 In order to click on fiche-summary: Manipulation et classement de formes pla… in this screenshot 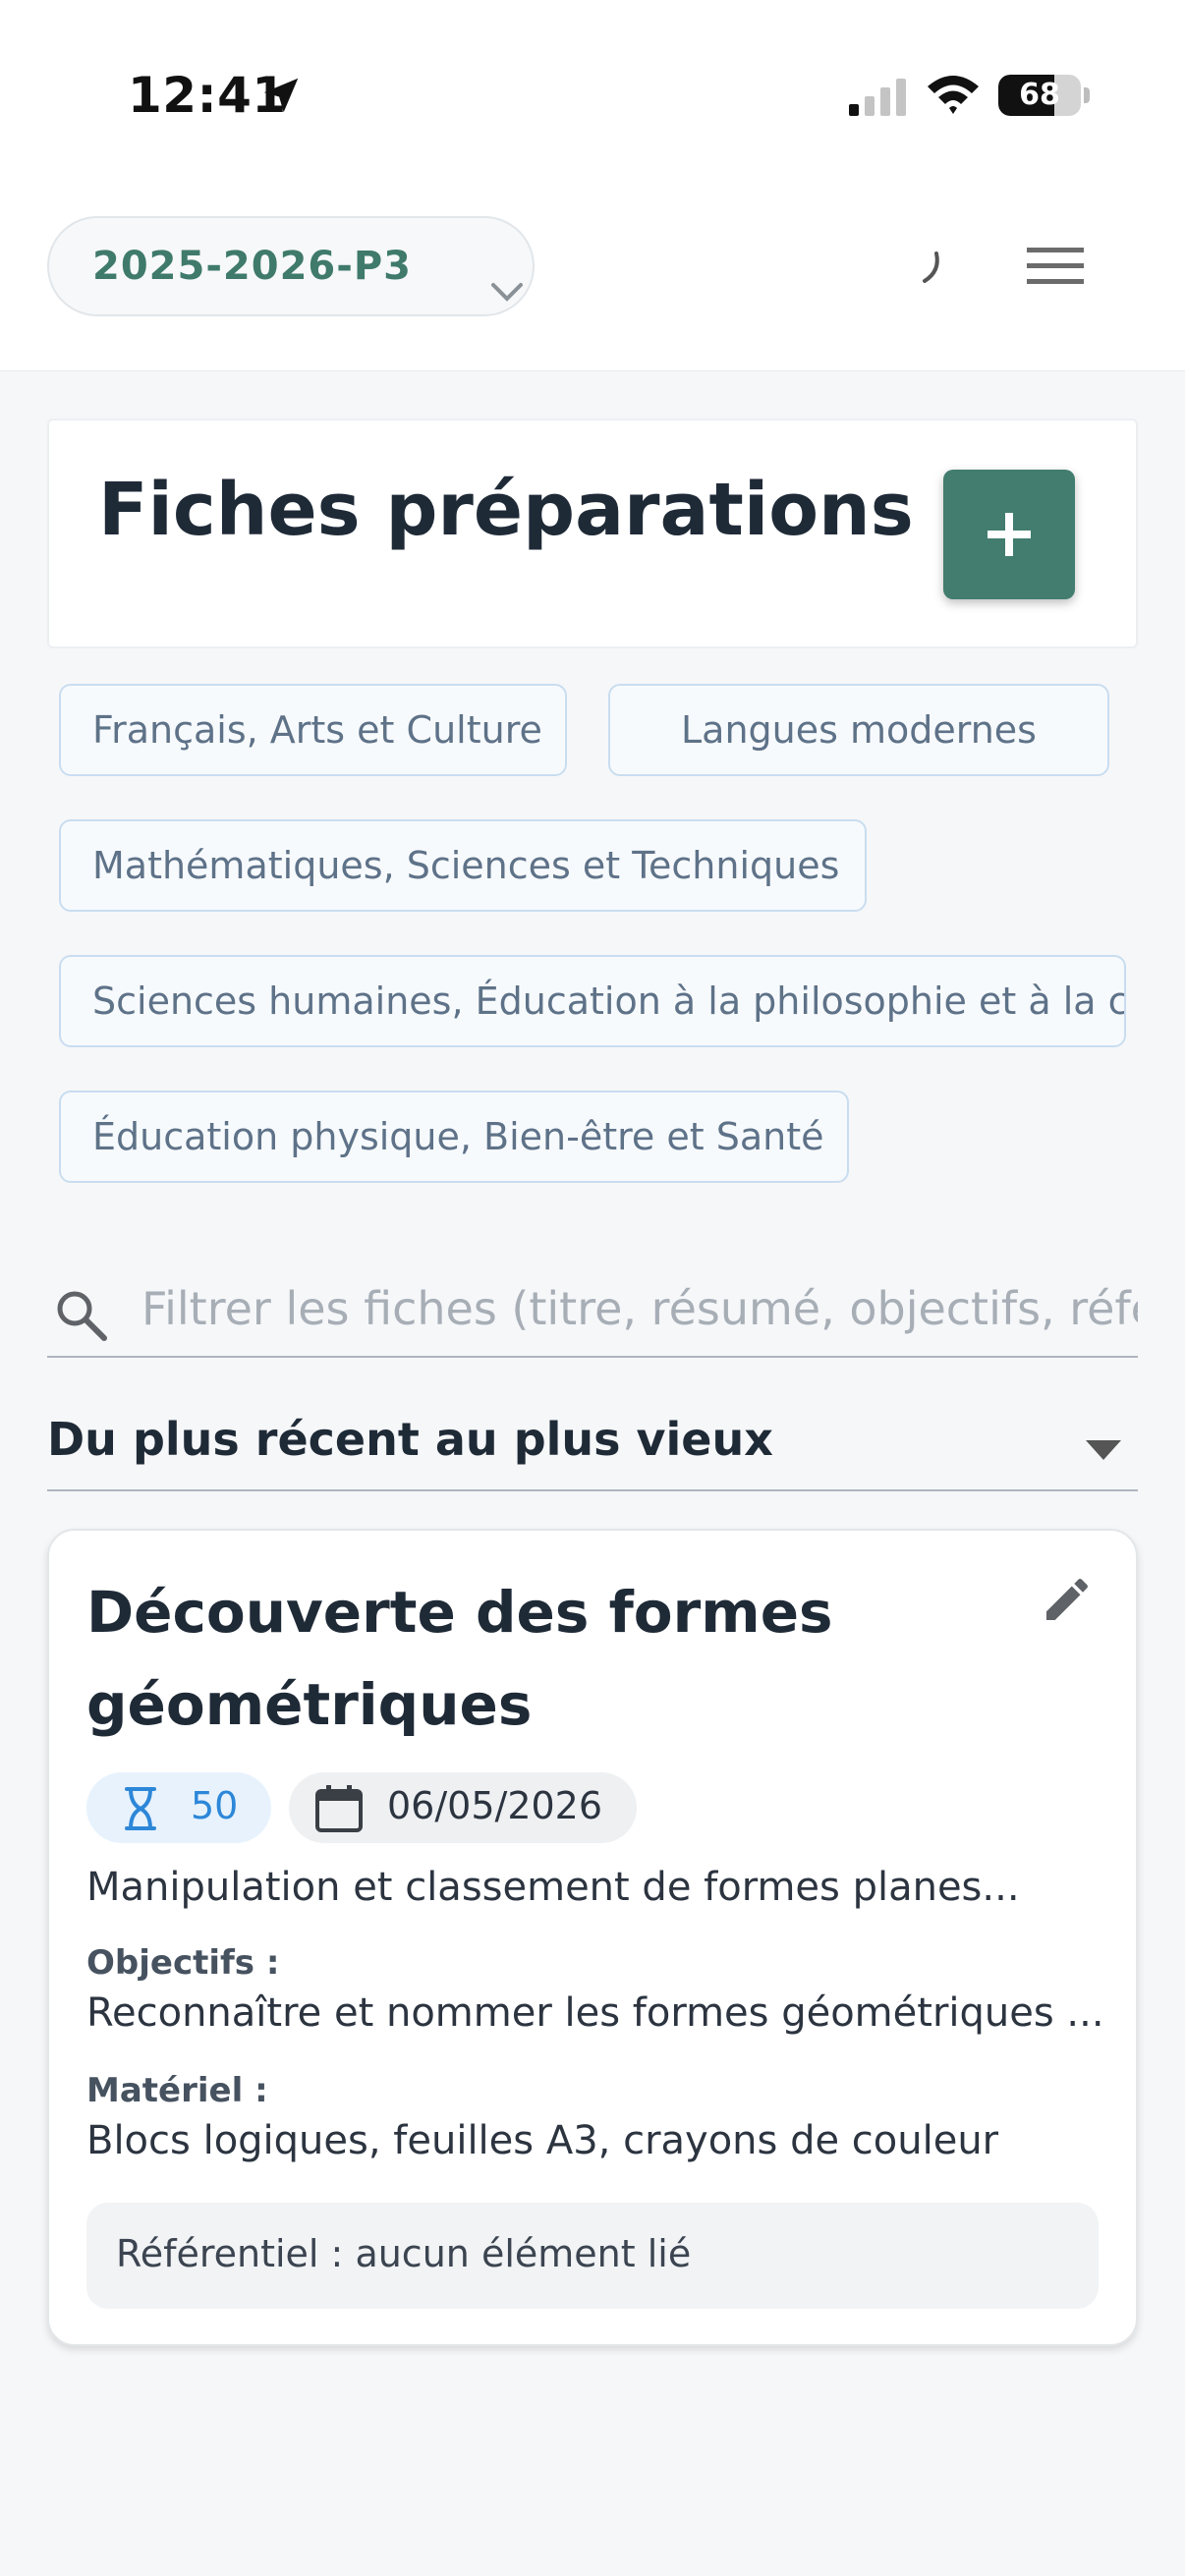, I will do `click(553, 1887)`.